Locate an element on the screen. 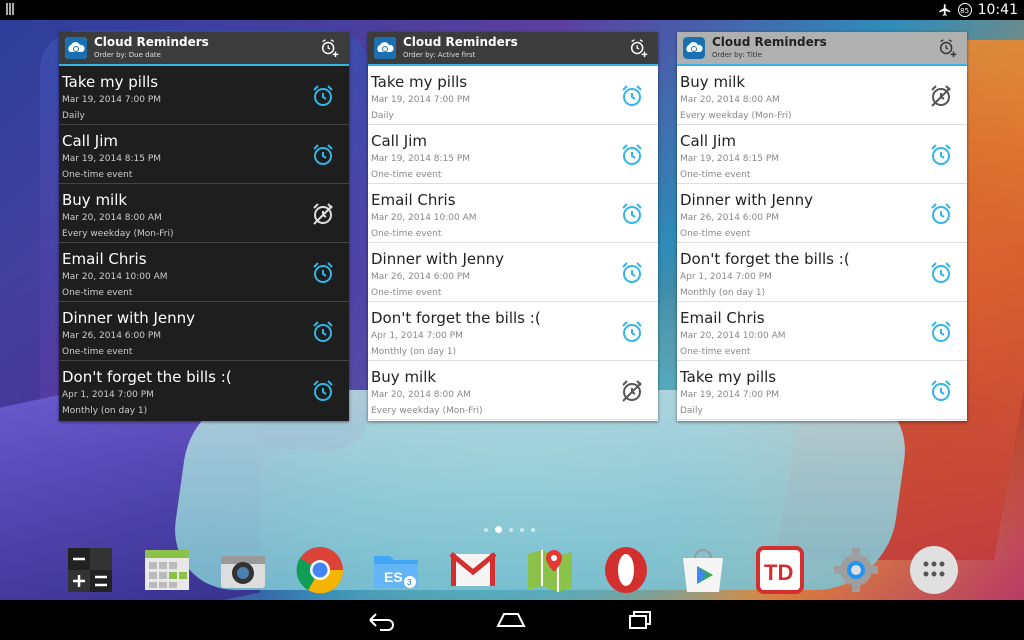  svg-text: ES is located at coordinates (393, 577).